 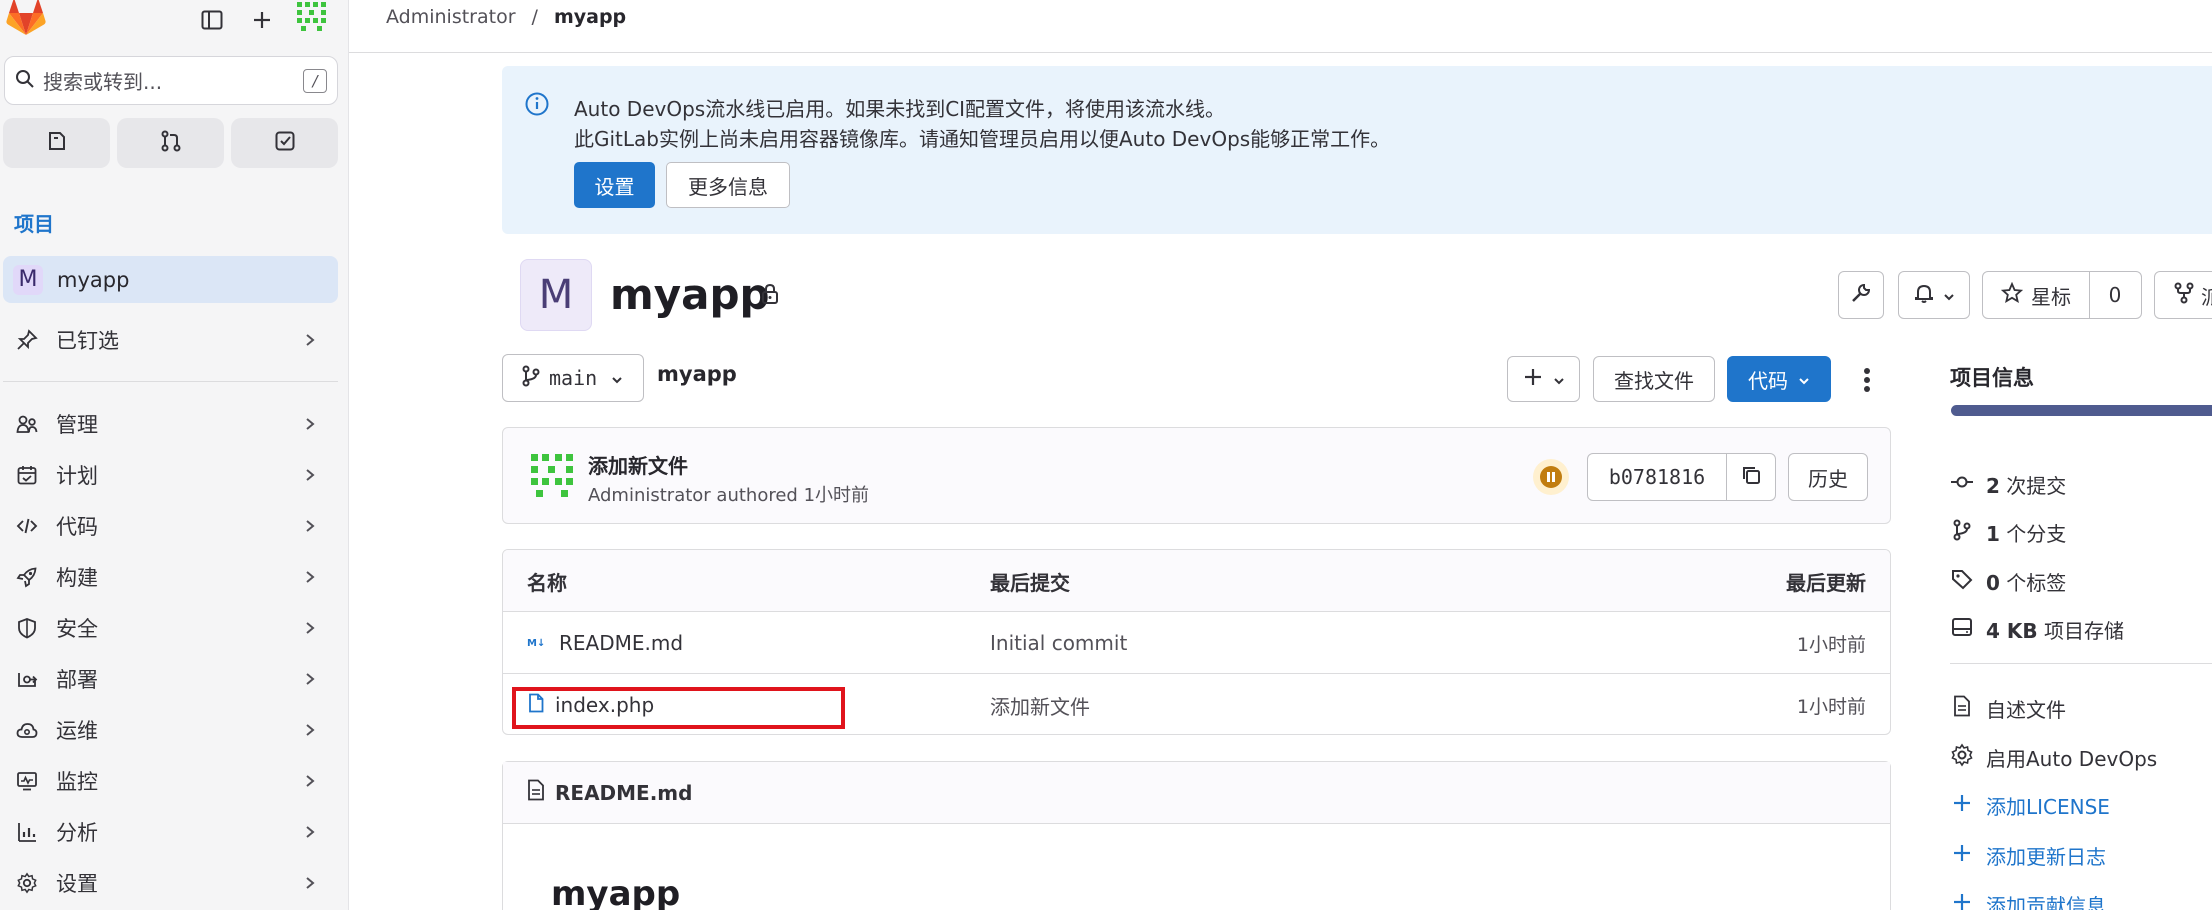 I want to click on user-avatar, so click(x=314, y=17).